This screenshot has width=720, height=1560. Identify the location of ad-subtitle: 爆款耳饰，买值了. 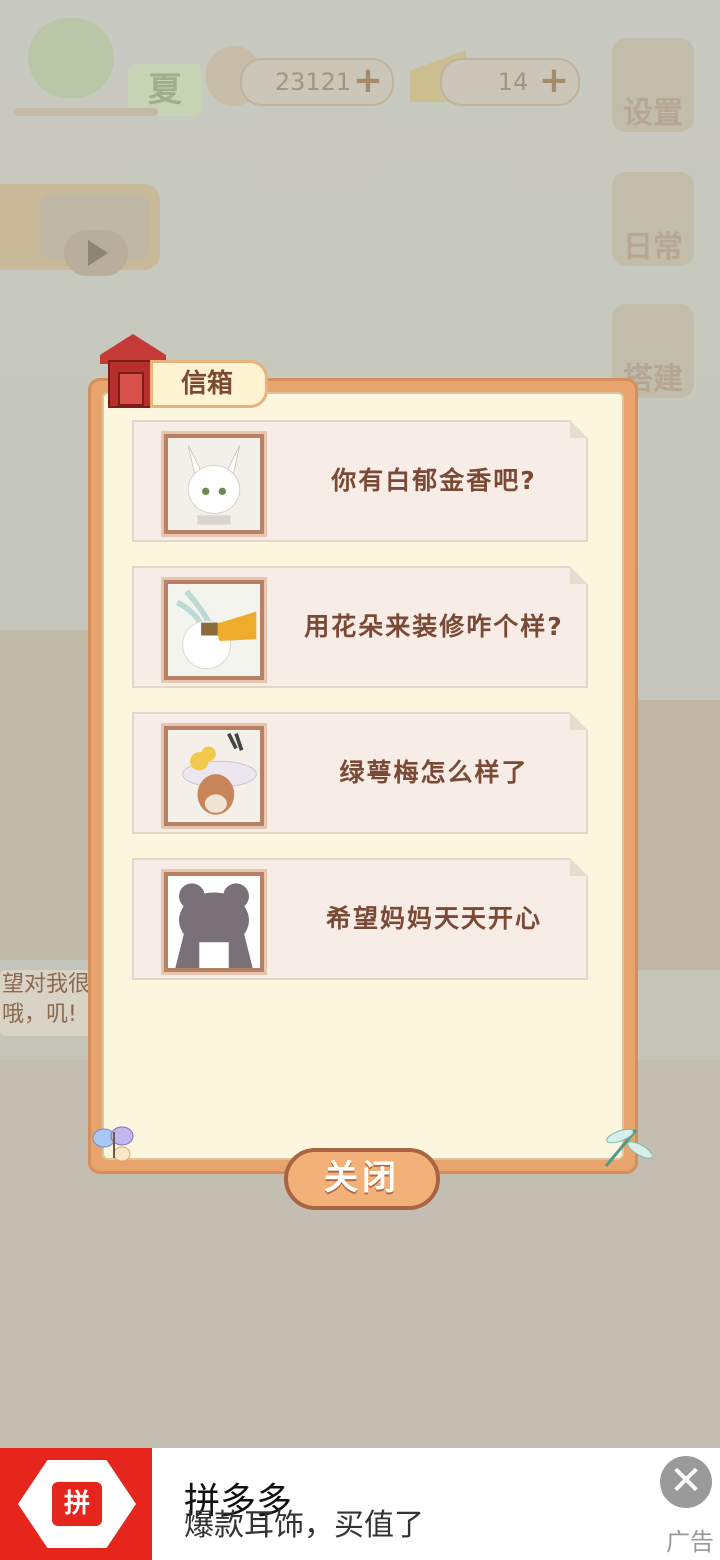
(304, 1525).